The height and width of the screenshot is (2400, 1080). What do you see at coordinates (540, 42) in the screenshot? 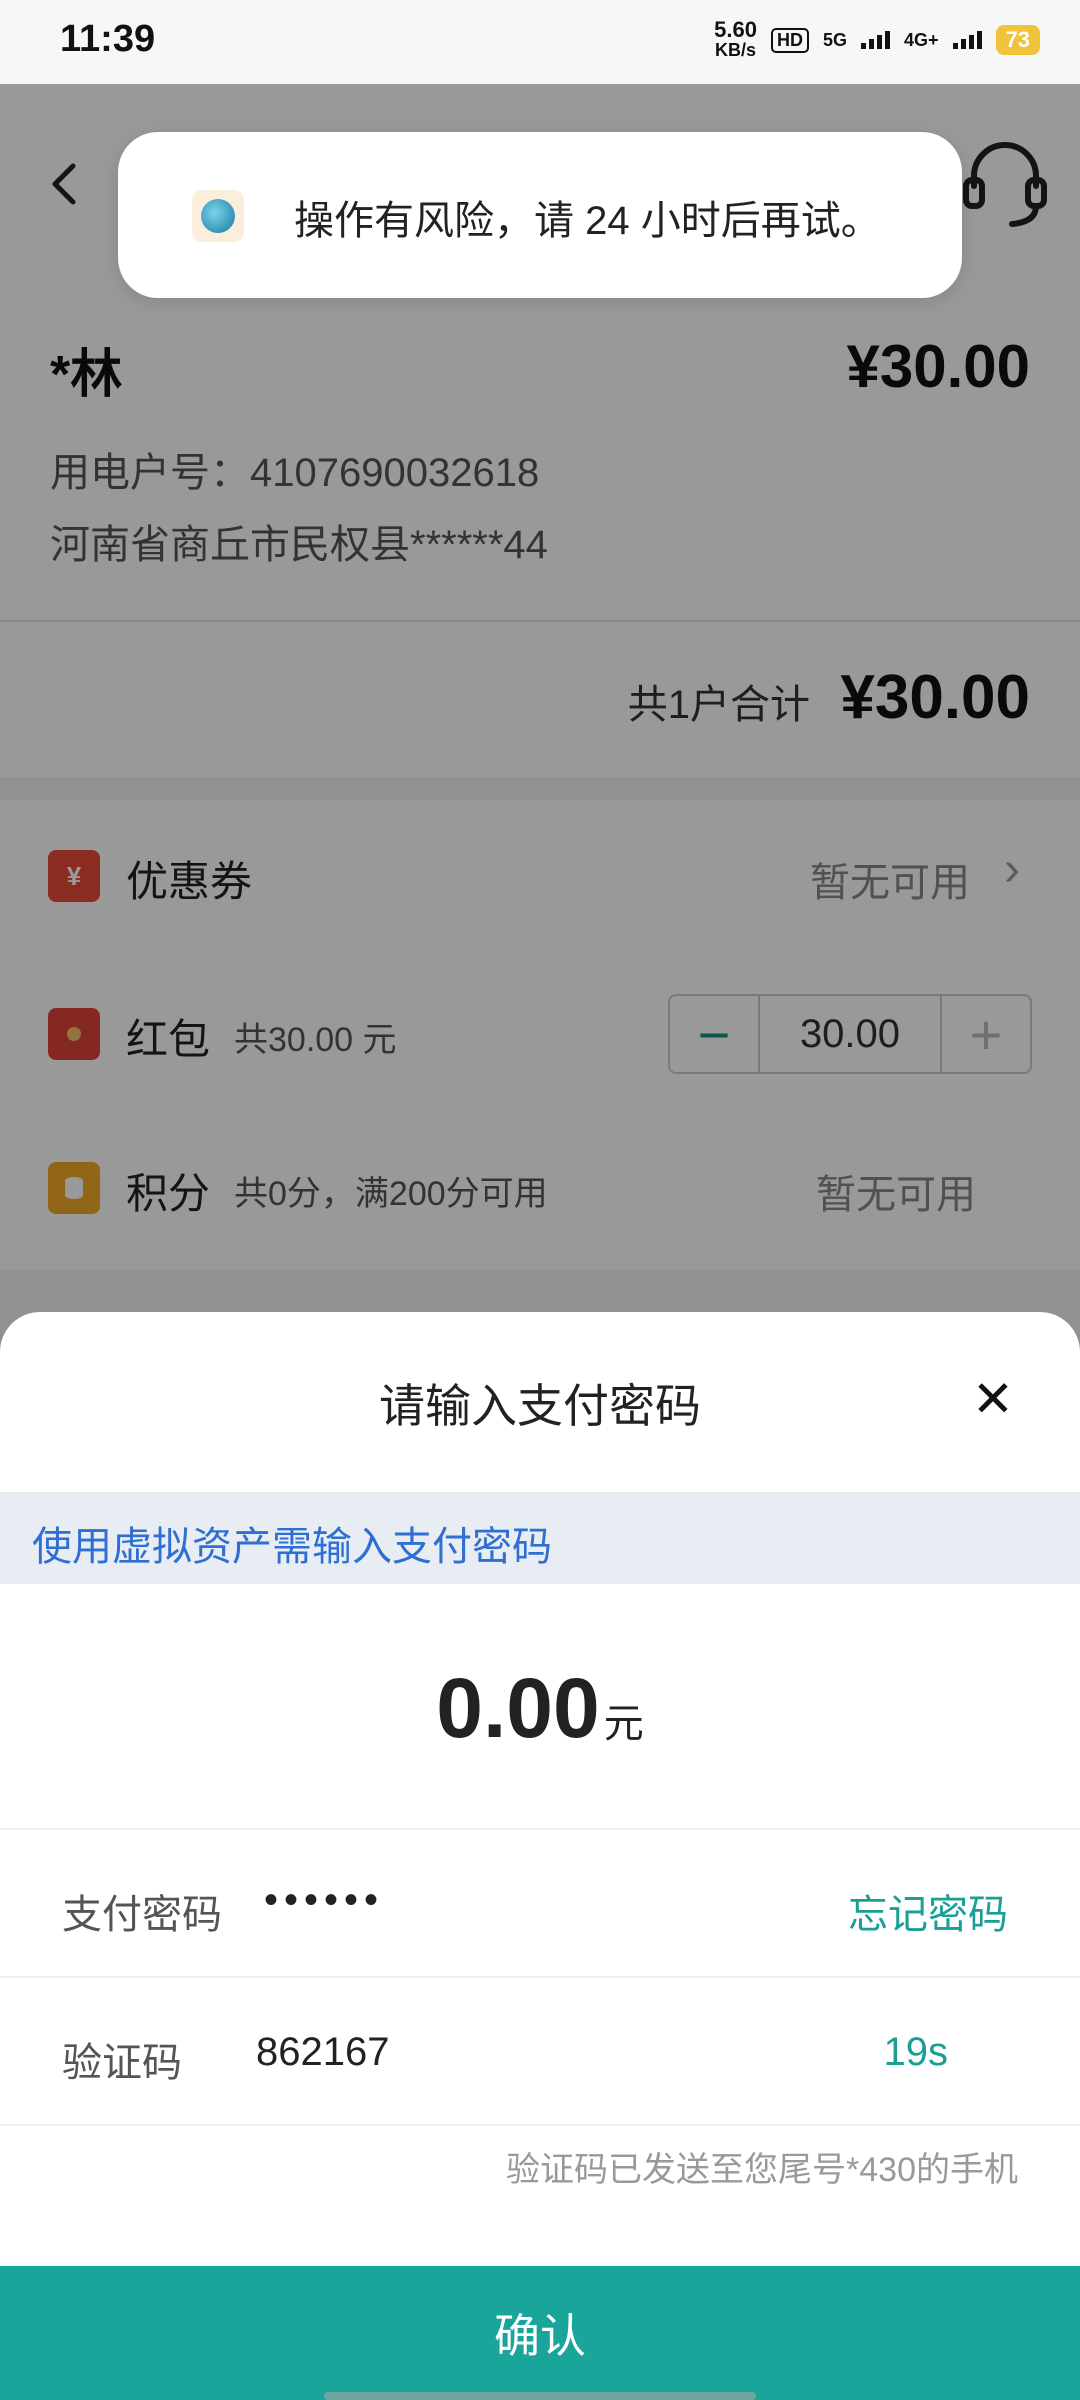
I see `status-bar: 11:39 5.60 KB/s HD 5G 4G+ 73` at bounding box center [540, 42].